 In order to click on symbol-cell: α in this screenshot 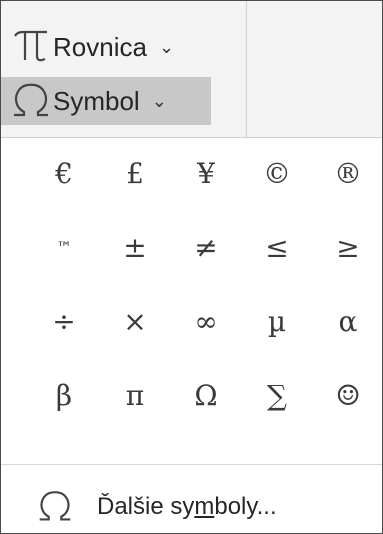, I will do `click(347, 321)`.